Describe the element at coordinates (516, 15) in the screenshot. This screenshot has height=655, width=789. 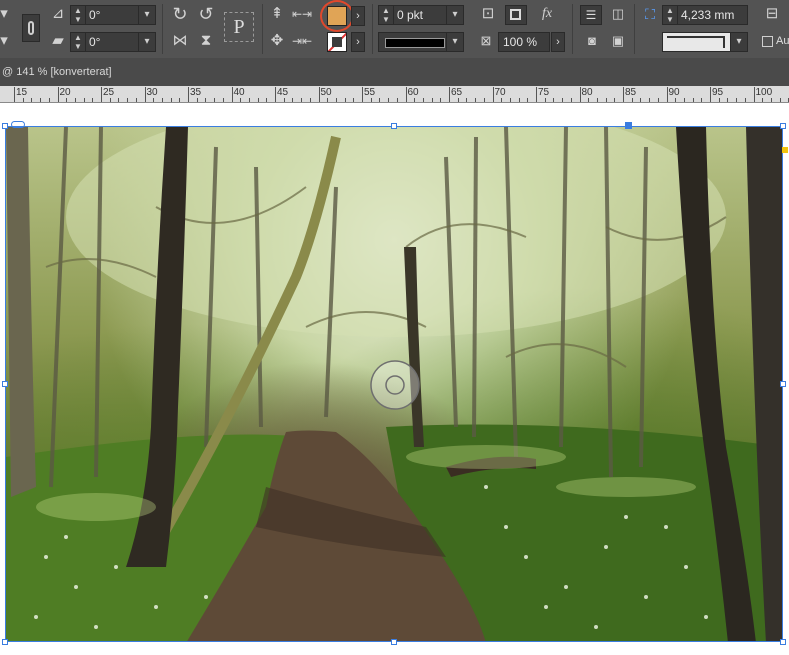
I see `drop-shadow-button` at that location.